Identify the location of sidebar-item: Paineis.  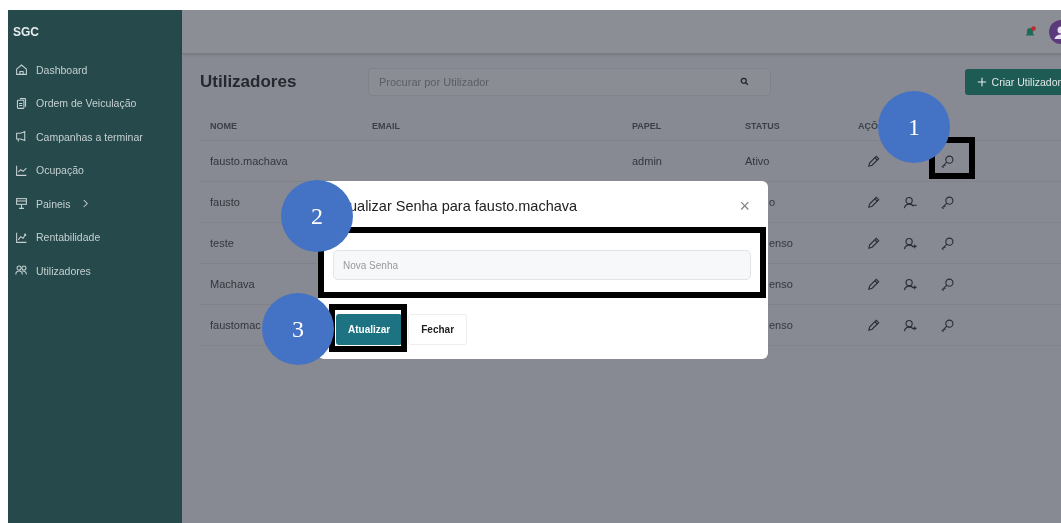
(95, 204).